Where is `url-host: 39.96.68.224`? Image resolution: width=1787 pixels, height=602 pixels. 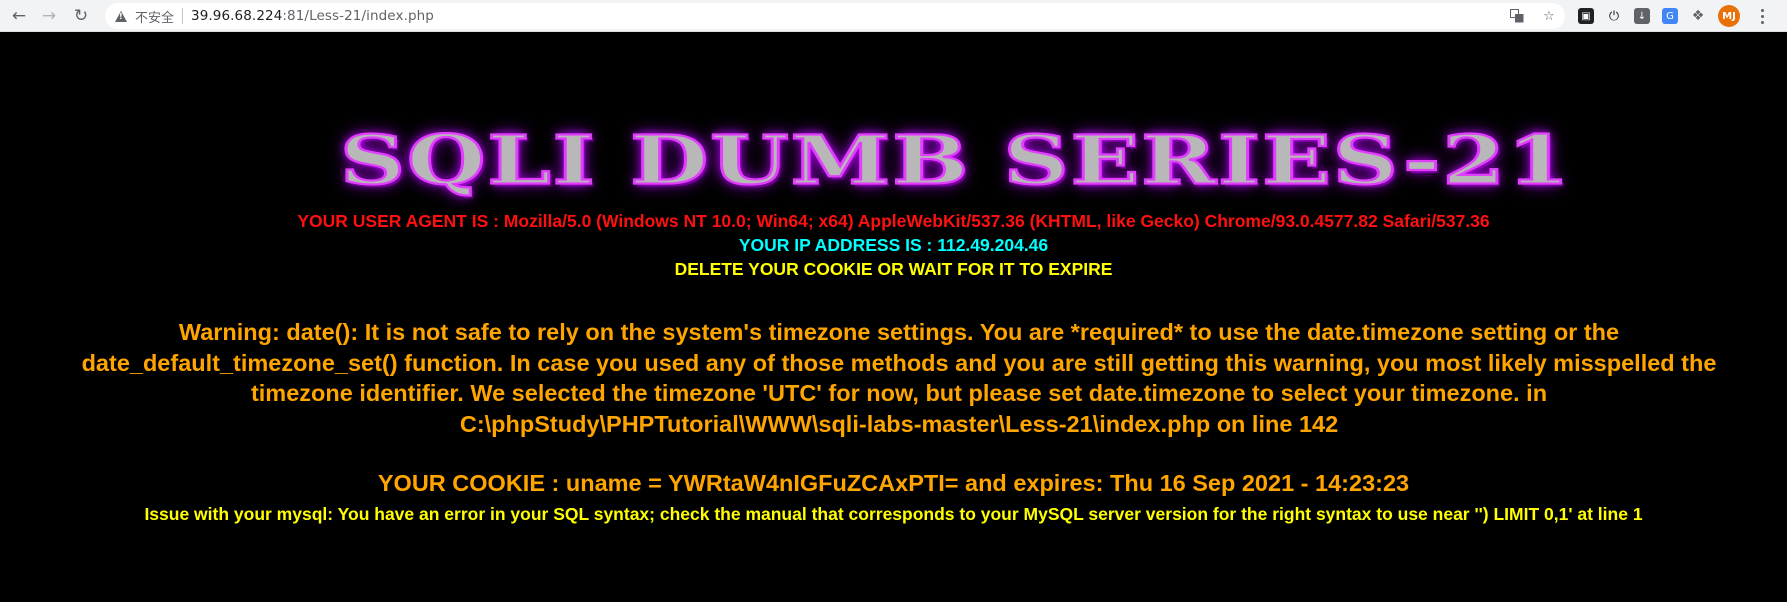 url-host: 39.96.68.224 is located at coordinates (237, 16).